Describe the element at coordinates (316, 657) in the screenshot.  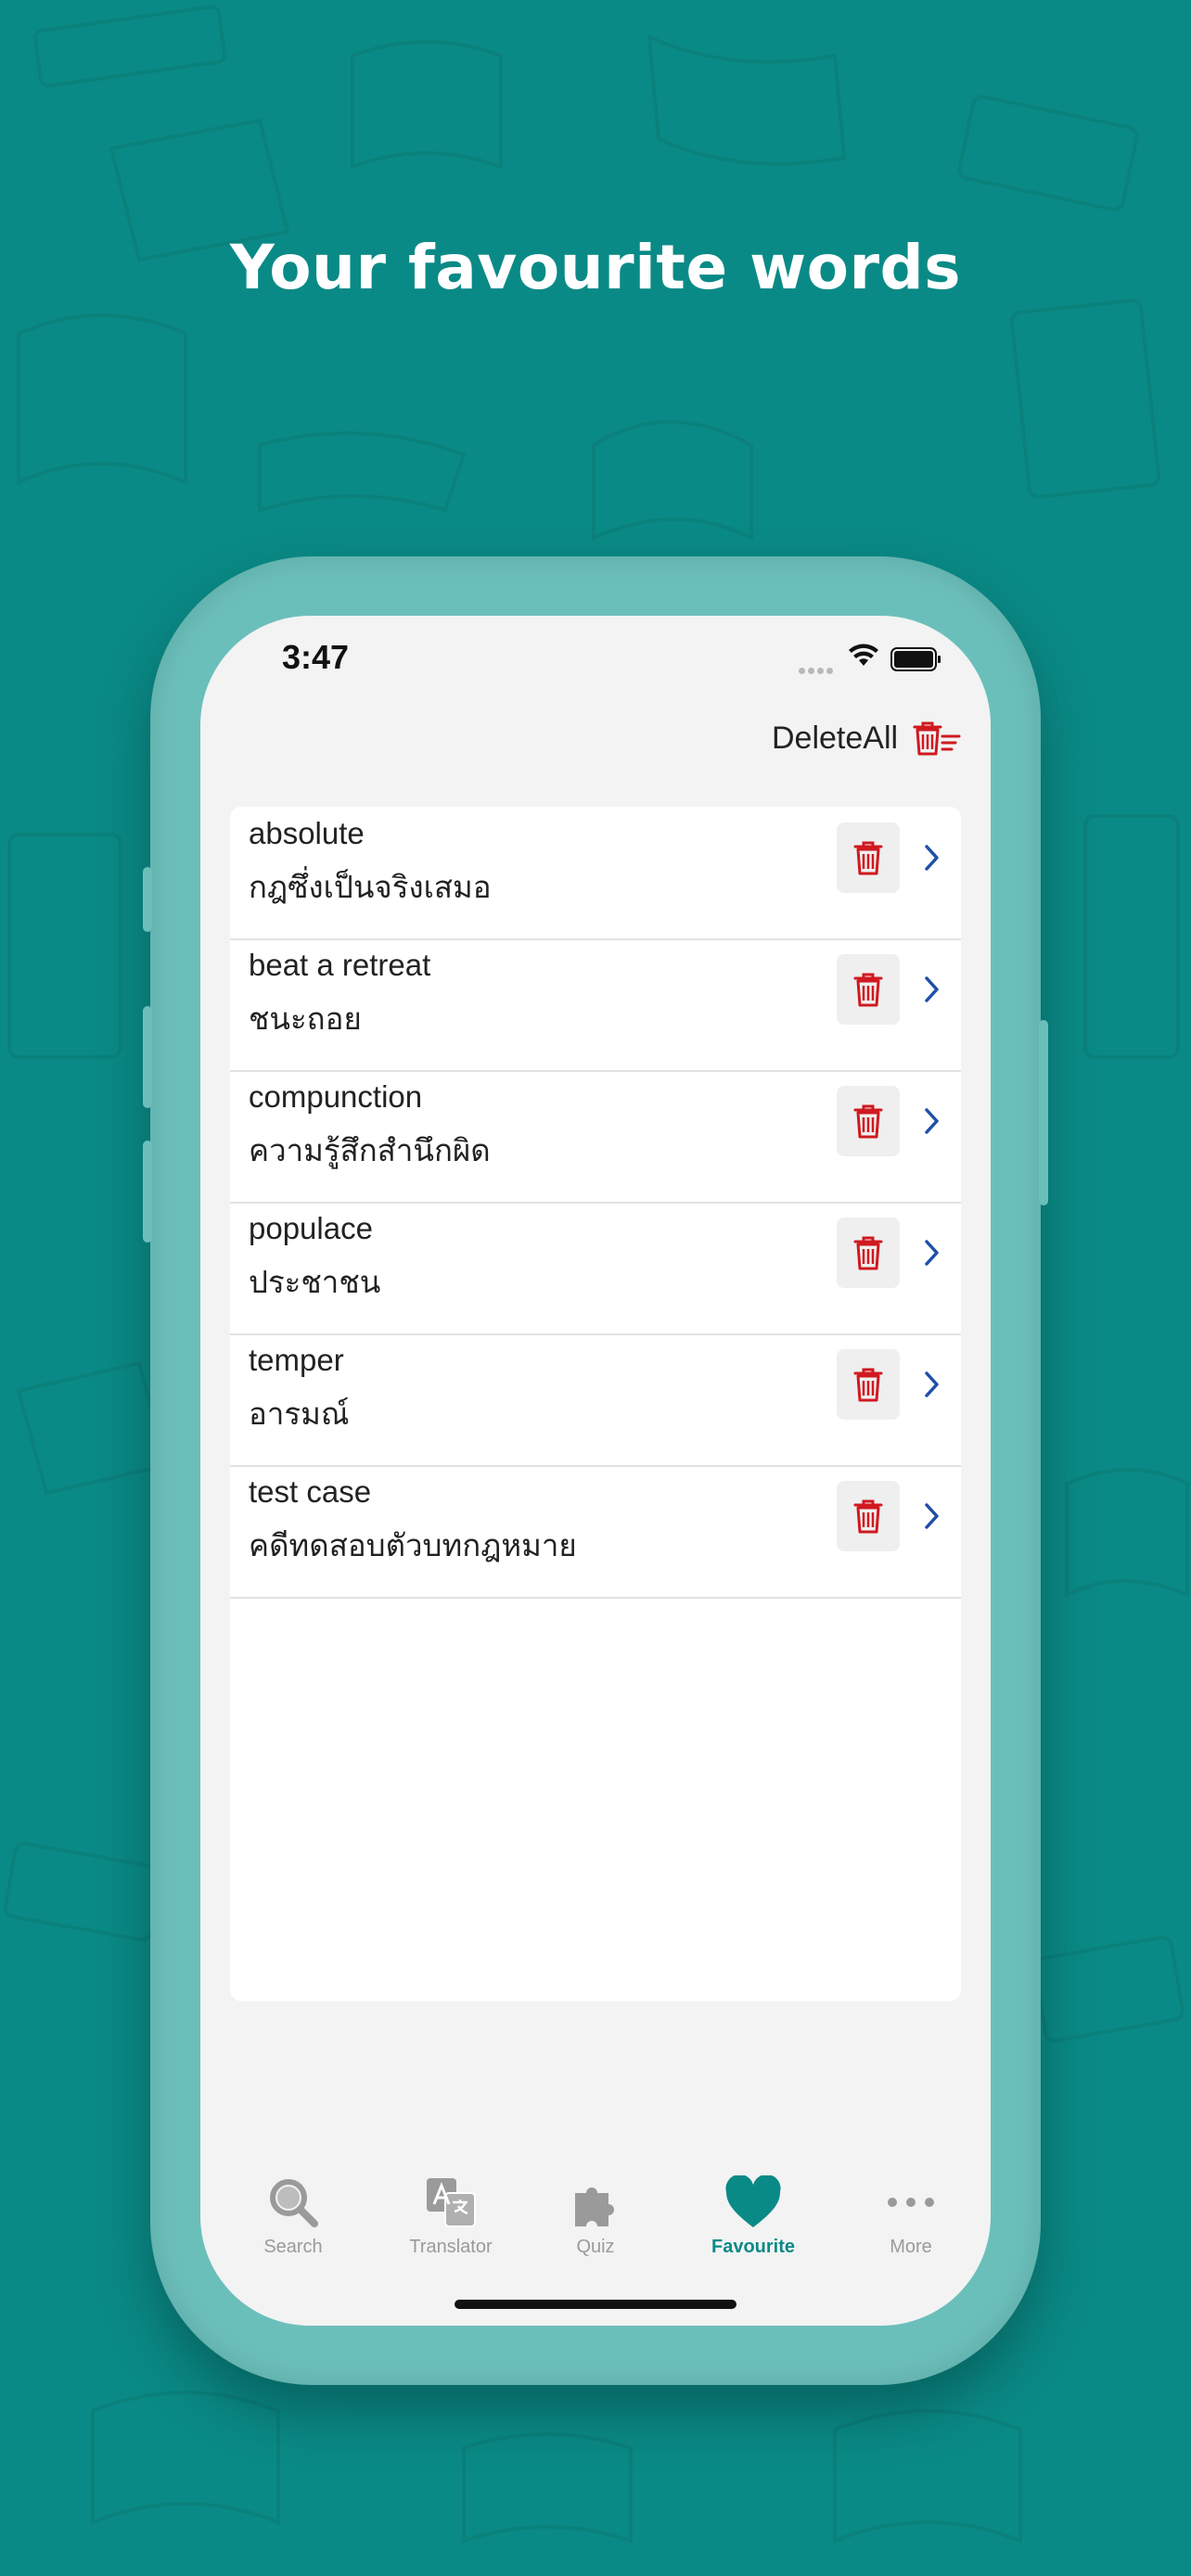
I see `status-time: 3:47` at that location.